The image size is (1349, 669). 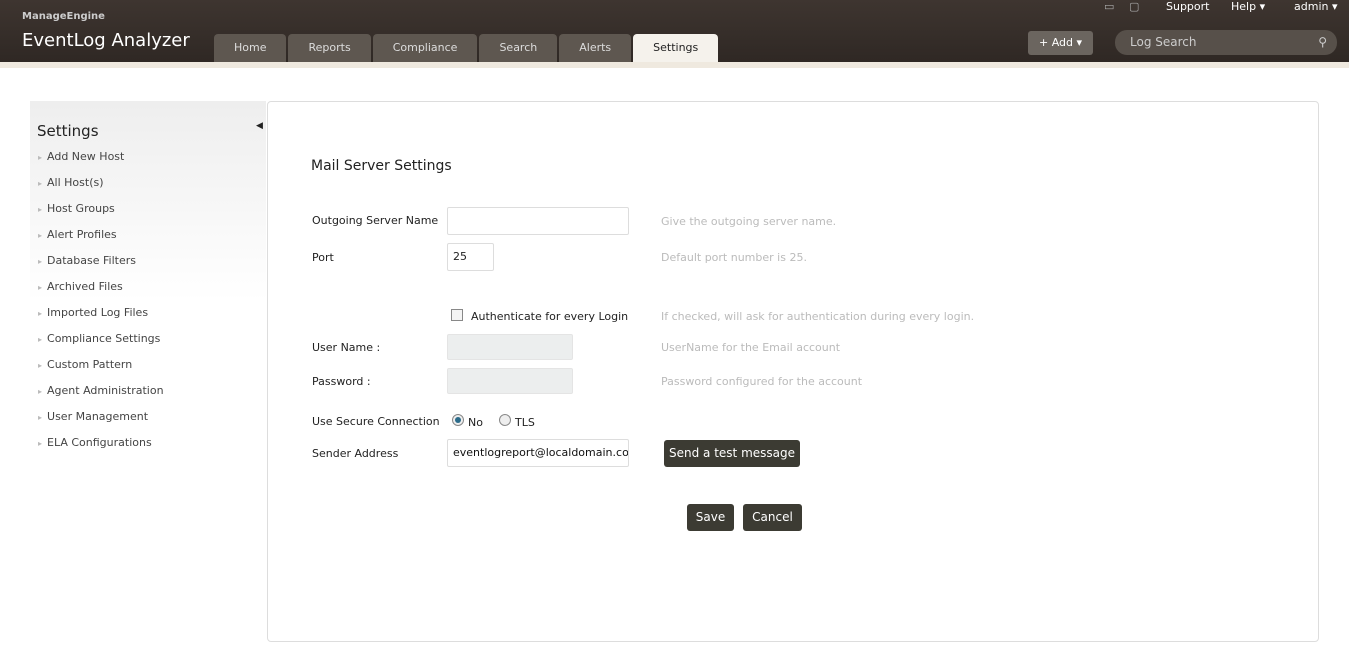 I want to click on page-title: Mail Server Settings, so click(x=381, y=166).